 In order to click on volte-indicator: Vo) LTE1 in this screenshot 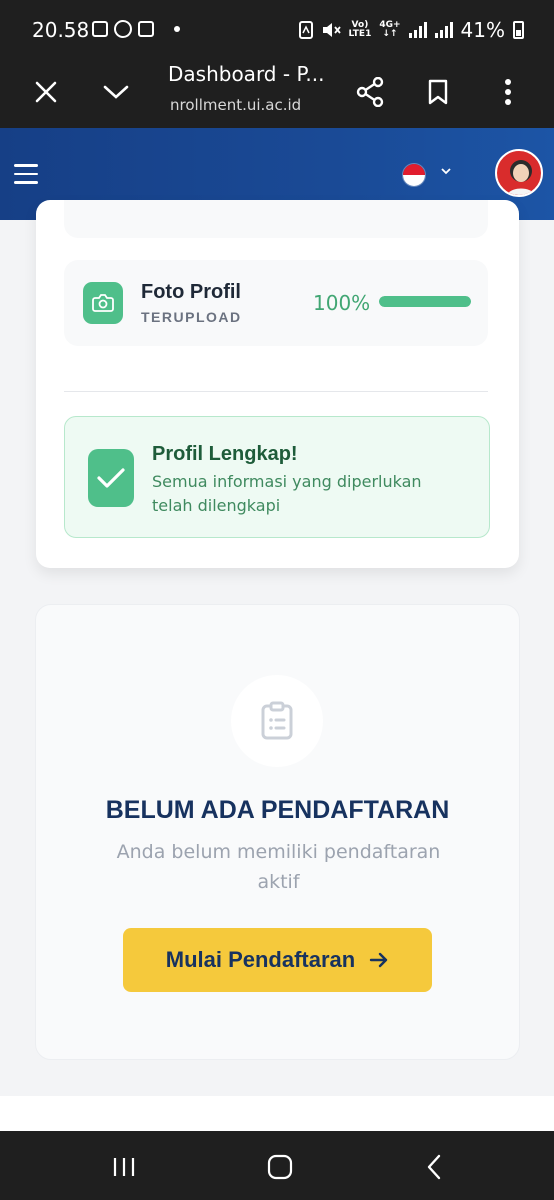, I will do `click(360, 29)`.